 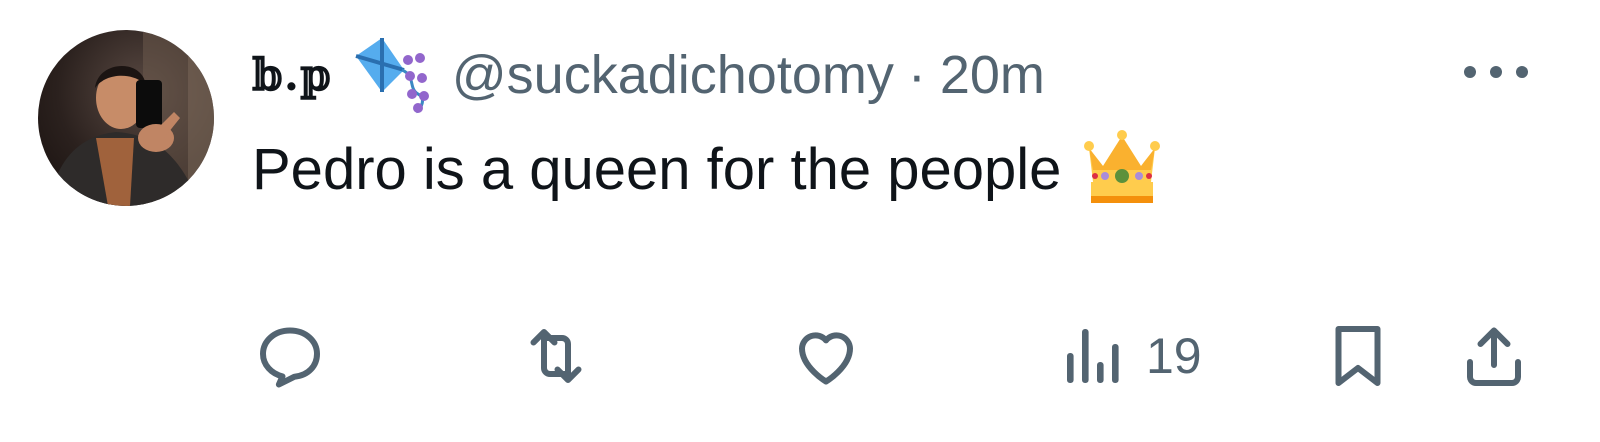 I want to click on tweet-header: 𝕓.𝕡 @suckadichotomy · 20m, so click(x=648, y=76).